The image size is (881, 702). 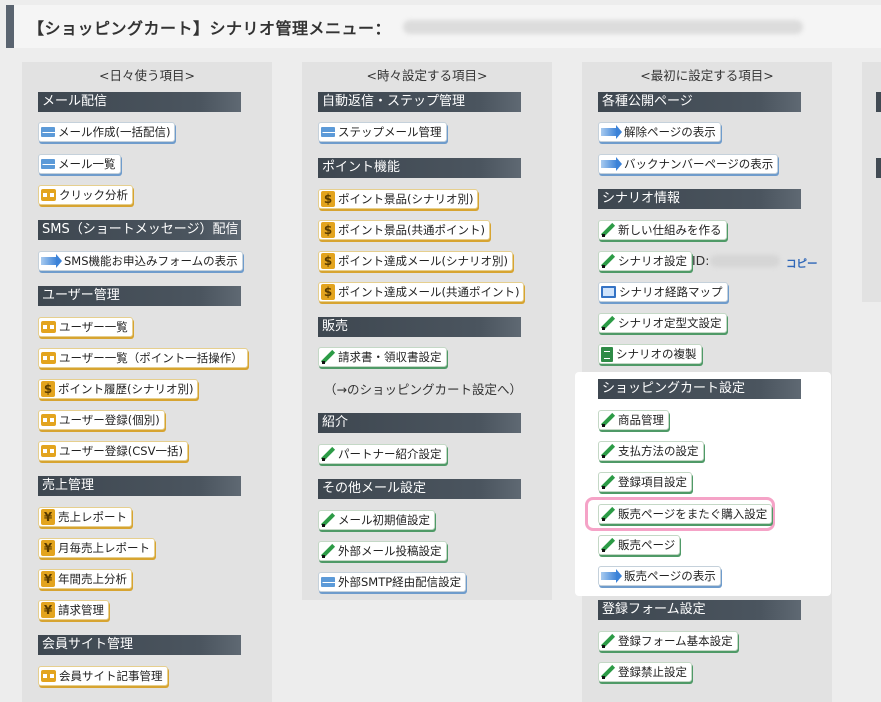 I want to click on scenario-settings-button: シナリオ設定, so click(x=645, y=261).